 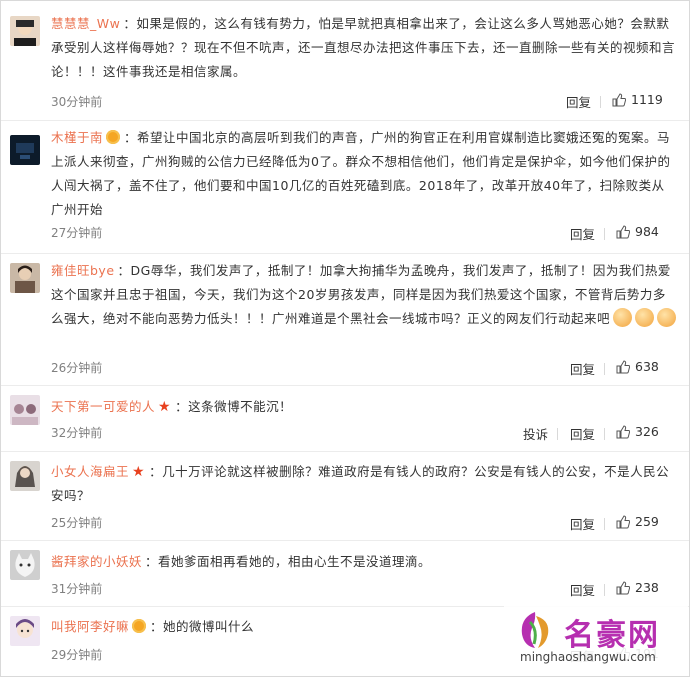 I want to click on like-button: 238, so click(x=637, y=587).